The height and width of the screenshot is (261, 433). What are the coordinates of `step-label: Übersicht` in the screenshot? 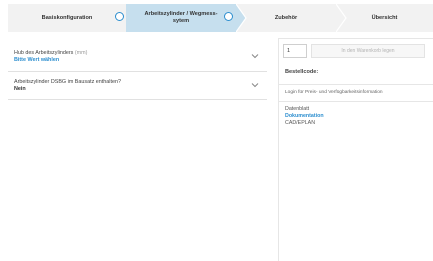 It's located at (384, 17).